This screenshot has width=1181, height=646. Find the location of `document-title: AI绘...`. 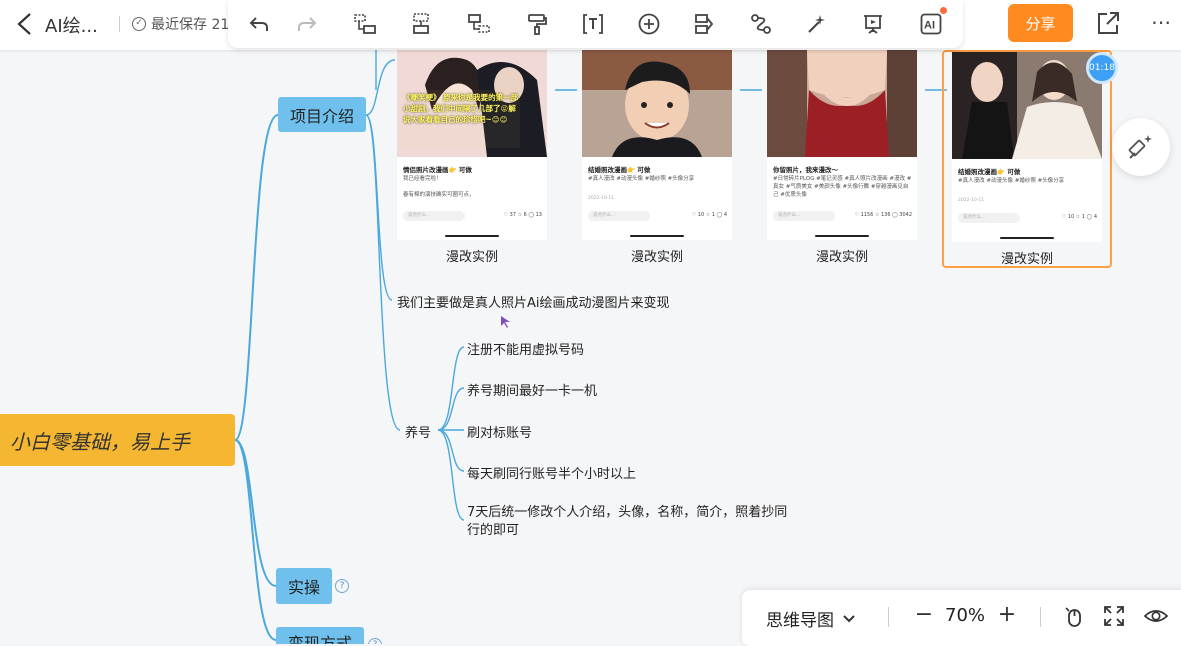

document-title: AI绘... is located at coordinates (71, 25).